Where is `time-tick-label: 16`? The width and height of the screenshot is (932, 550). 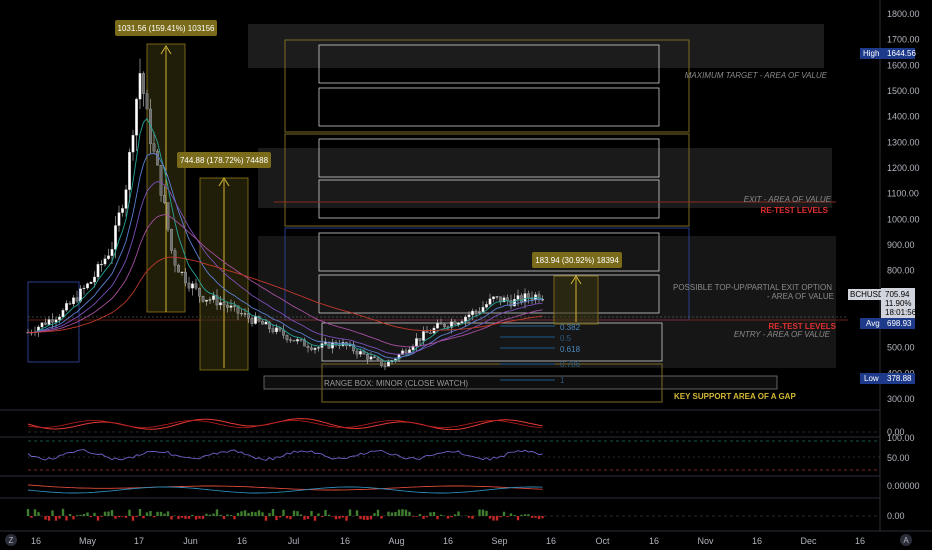
time-tick-label: 16 is located at coordinates (654, 541).